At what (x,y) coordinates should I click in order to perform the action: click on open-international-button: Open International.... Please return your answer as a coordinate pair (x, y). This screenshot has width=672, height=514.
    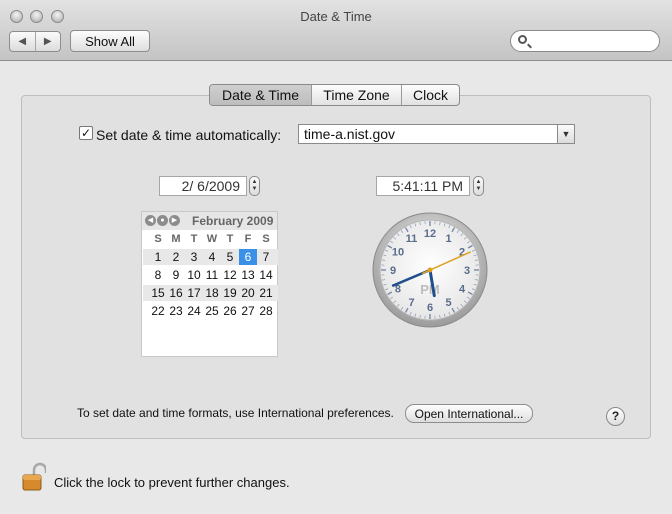
    Looking at the image, I should click on (469, 413).